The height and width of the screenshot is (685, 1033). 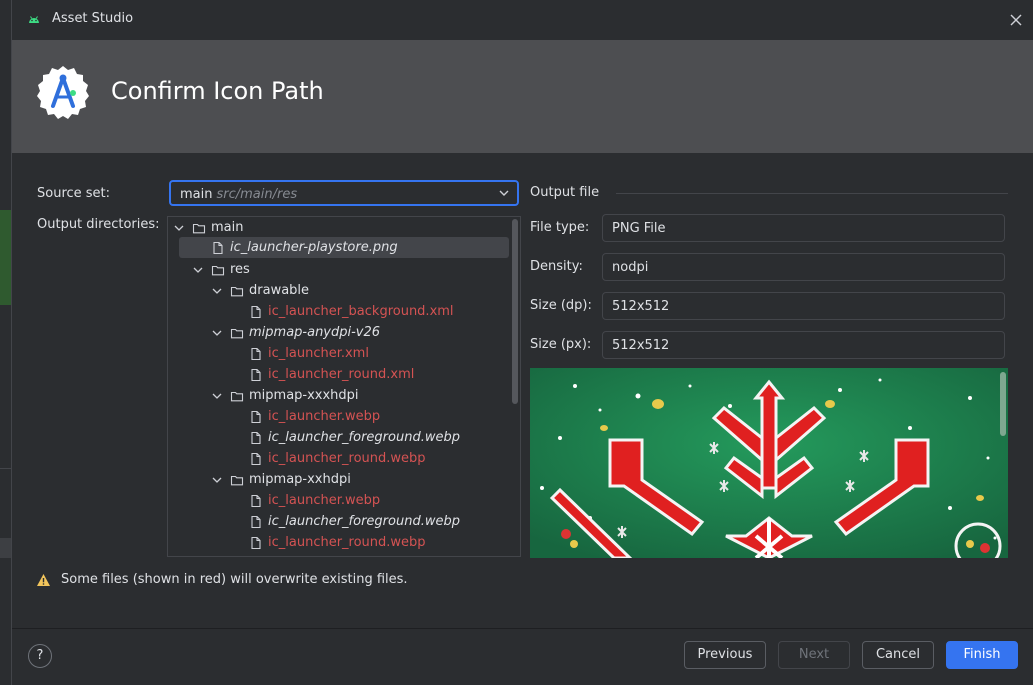 What do you see at coordinates (361, 311) in the screenshot?
I see `tree-label: ic_launcher_background.xml` at bounding box center [361, 311].